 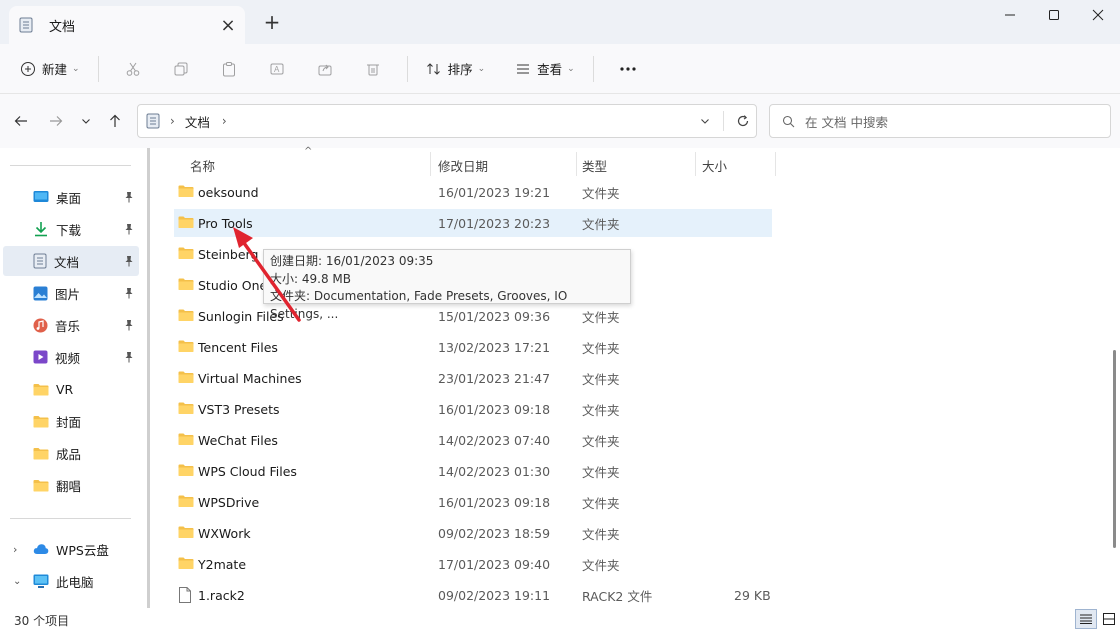 I want to click on sidebar-item-finished: 成品, so click(x=71, y=453).